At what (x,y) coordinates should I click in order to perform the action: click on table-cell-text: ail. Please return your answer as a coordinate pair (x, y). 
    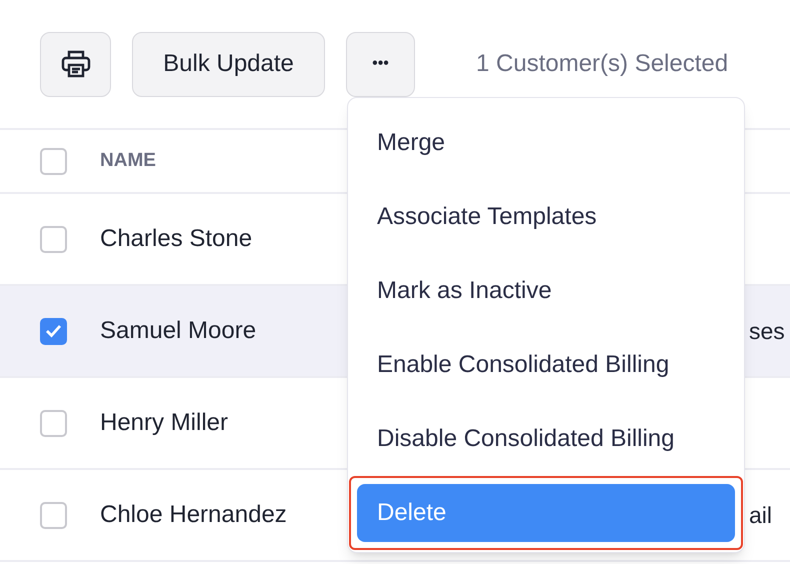
    Looking at the image, I should click on (760, 515).